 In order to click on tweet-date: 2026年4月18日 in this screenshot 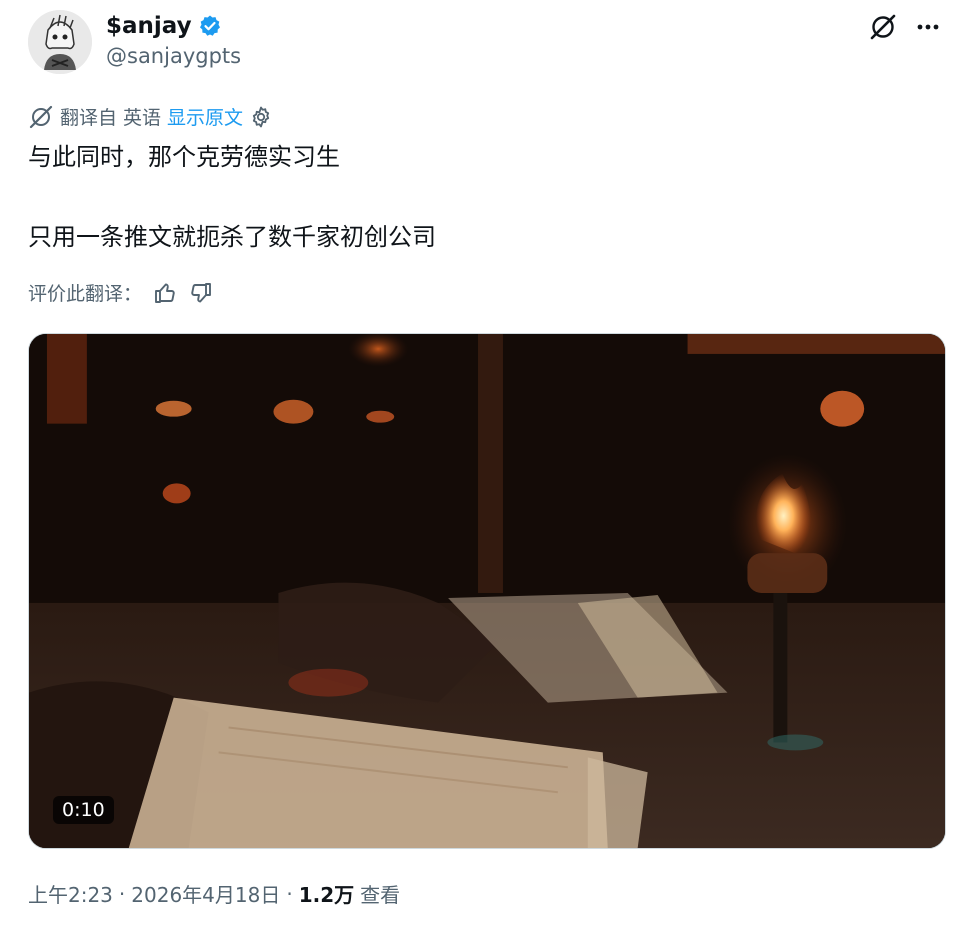, I will do `click(205, 893)`.